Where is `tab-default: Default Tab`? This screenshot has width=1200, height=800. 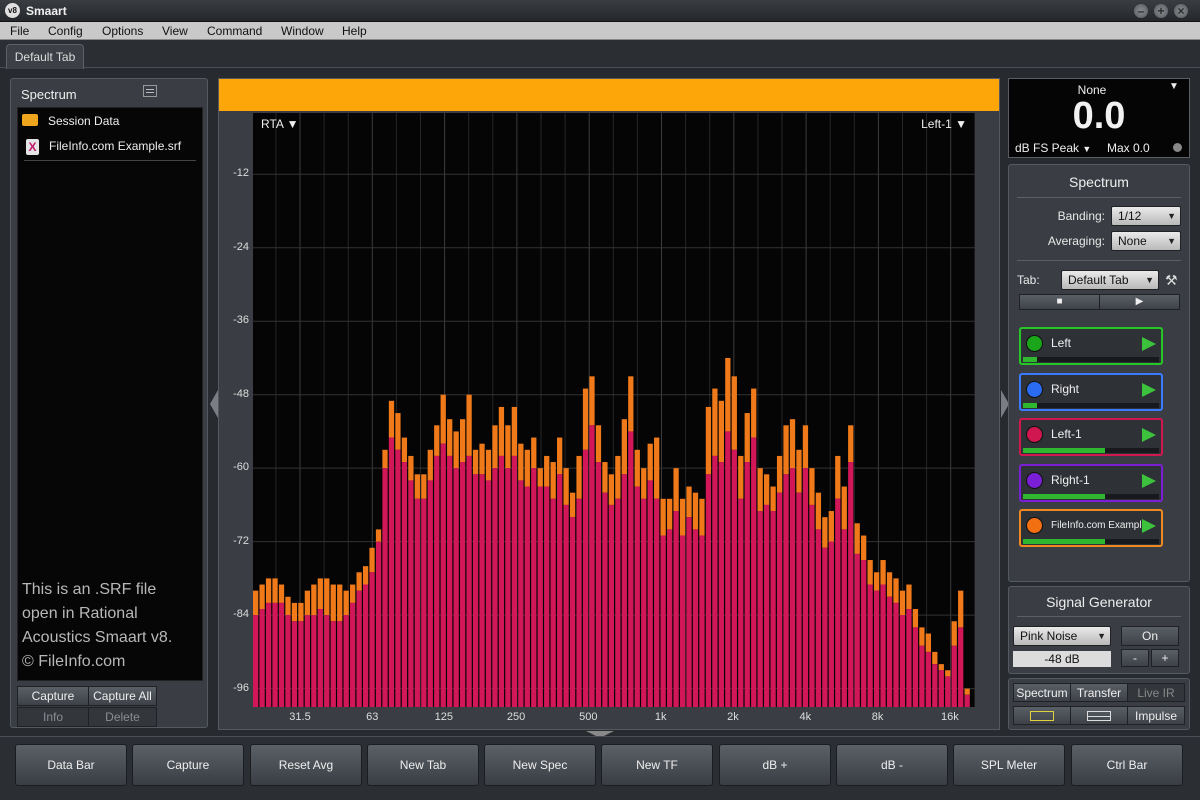
tab-default: Default Tab is located at coordinates (45, 56).